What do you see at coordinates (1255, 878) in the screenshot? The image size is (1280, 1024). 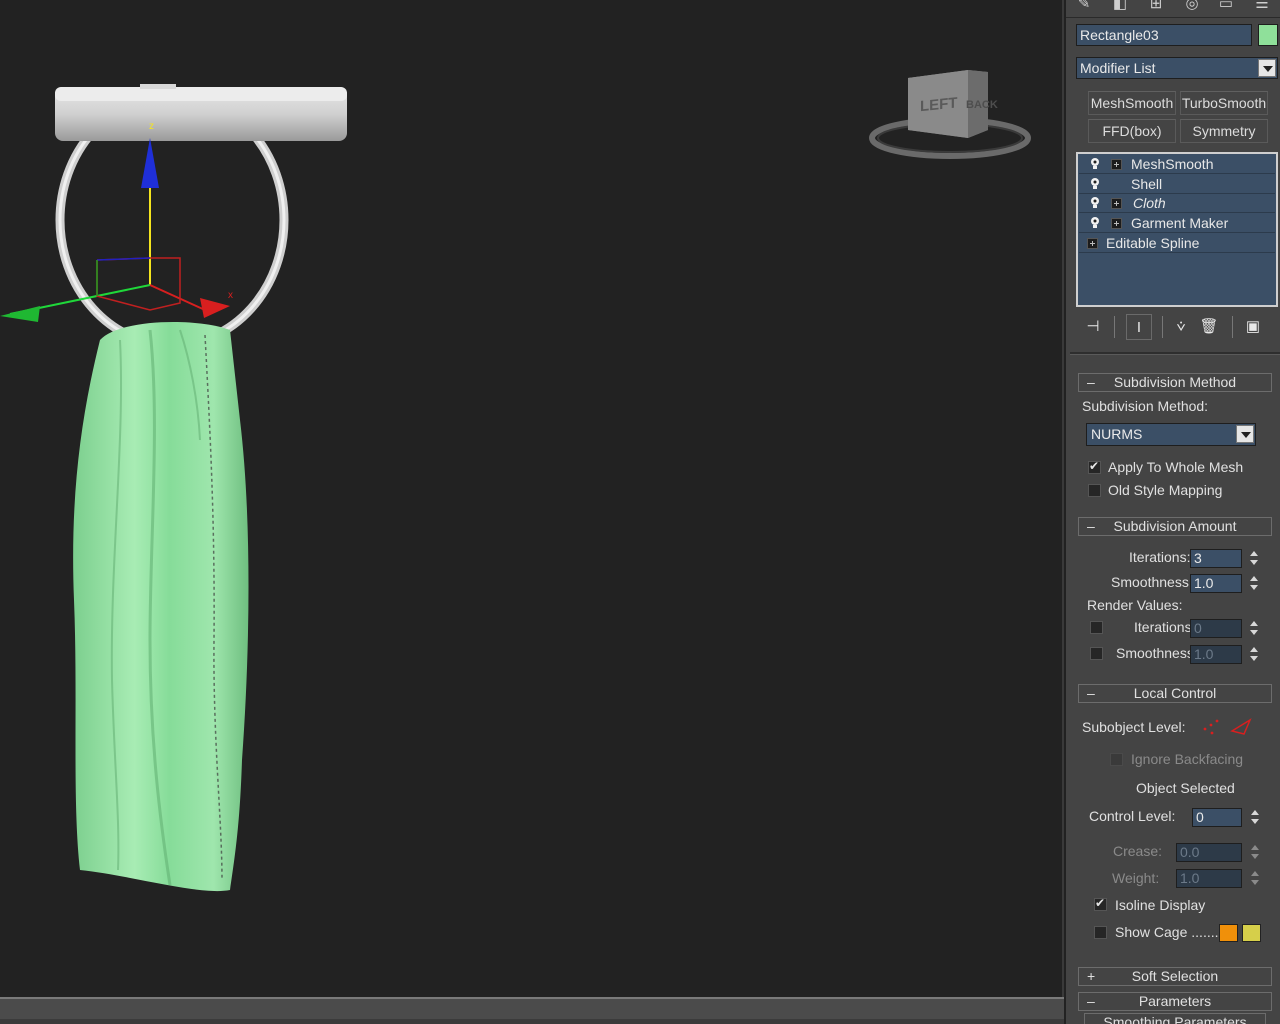 I see `weight-spinner-icon` at bounding box center [1255, 878].